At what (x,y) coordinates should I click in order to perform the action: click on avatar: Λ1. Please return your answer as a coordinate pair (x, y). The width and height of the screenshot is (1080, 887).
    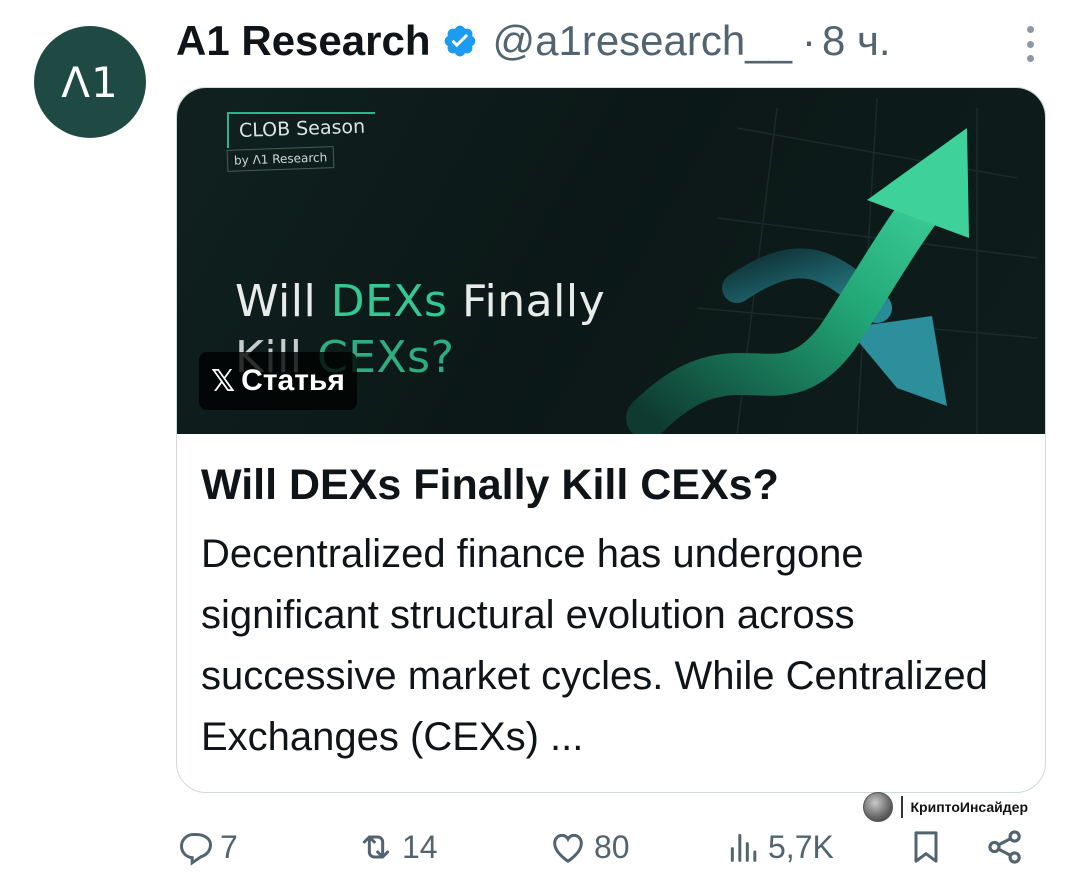
    Looking at the image, I should click on (90, 82).